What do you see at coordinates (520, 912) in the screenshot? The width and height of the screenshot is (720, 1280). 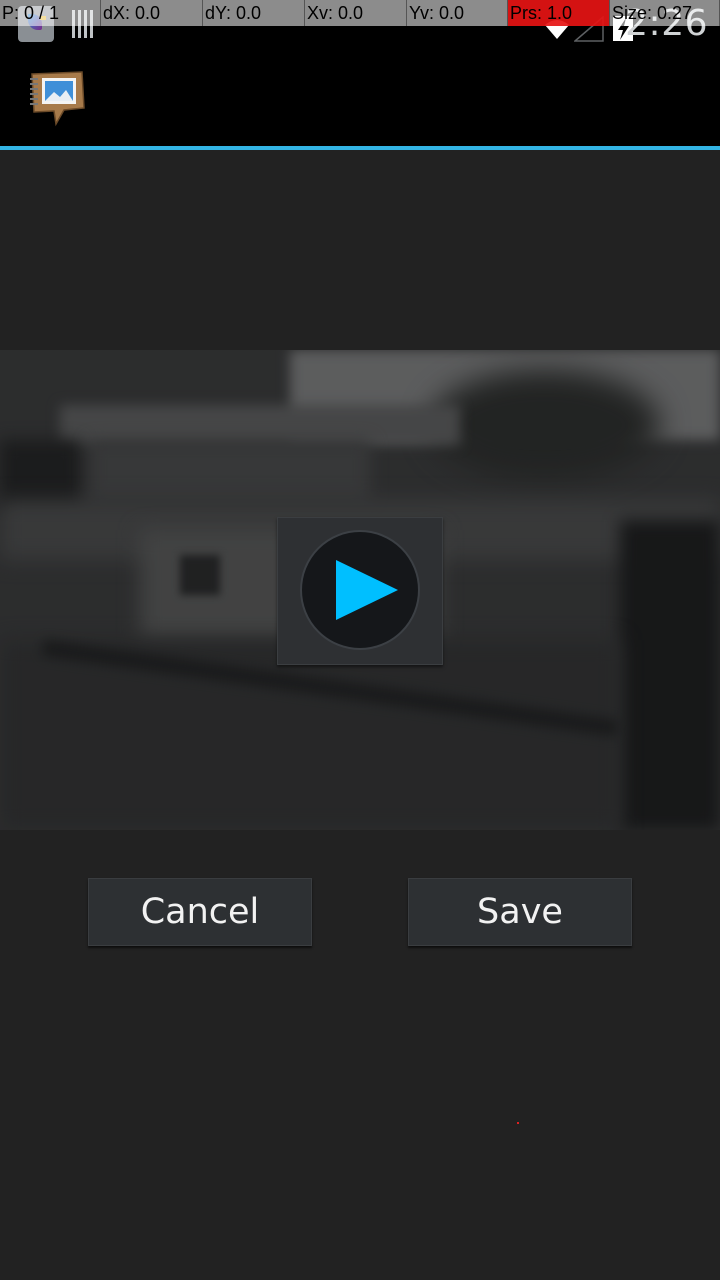 I see `save-button: Save` at bounding box center [520, 912].